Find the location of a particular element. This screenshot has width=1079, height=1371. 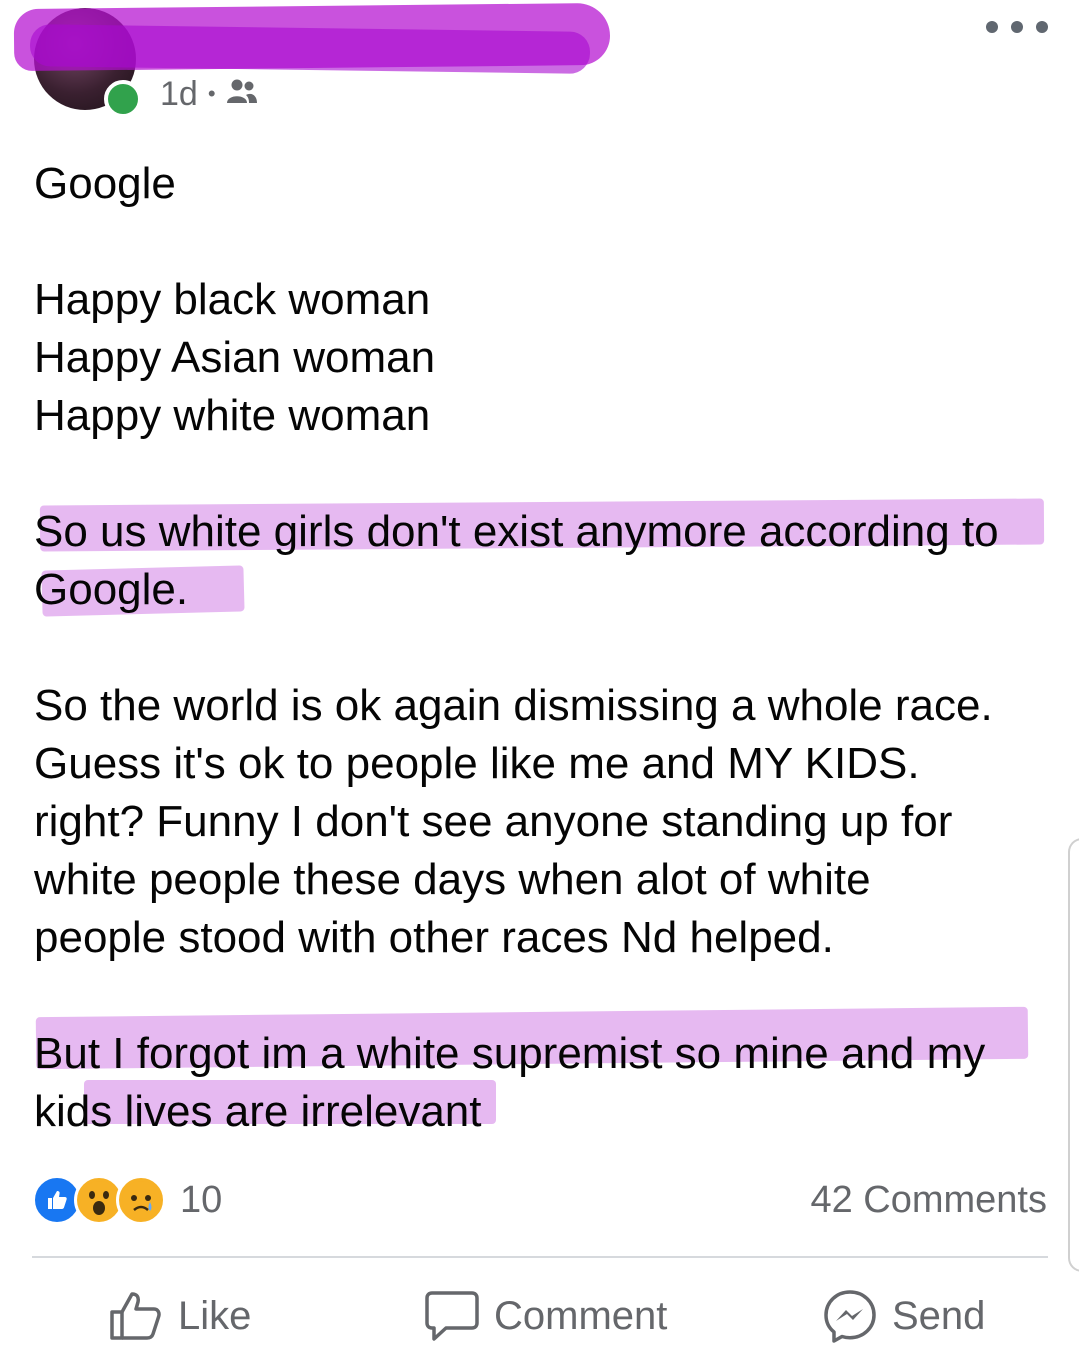

more-options-icon is located at coordinates (1017, 27).